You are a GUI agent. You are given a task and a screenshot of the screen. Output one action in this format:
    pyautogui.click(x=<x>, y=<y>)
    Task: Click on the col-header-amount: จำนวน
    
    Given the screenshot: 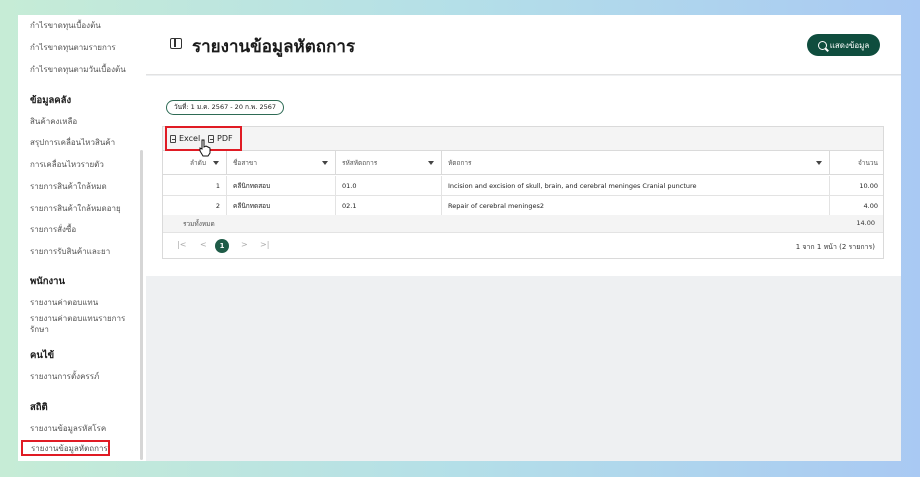 What is the action you would take?
    pyautogui.click(x=857, y=163)
    